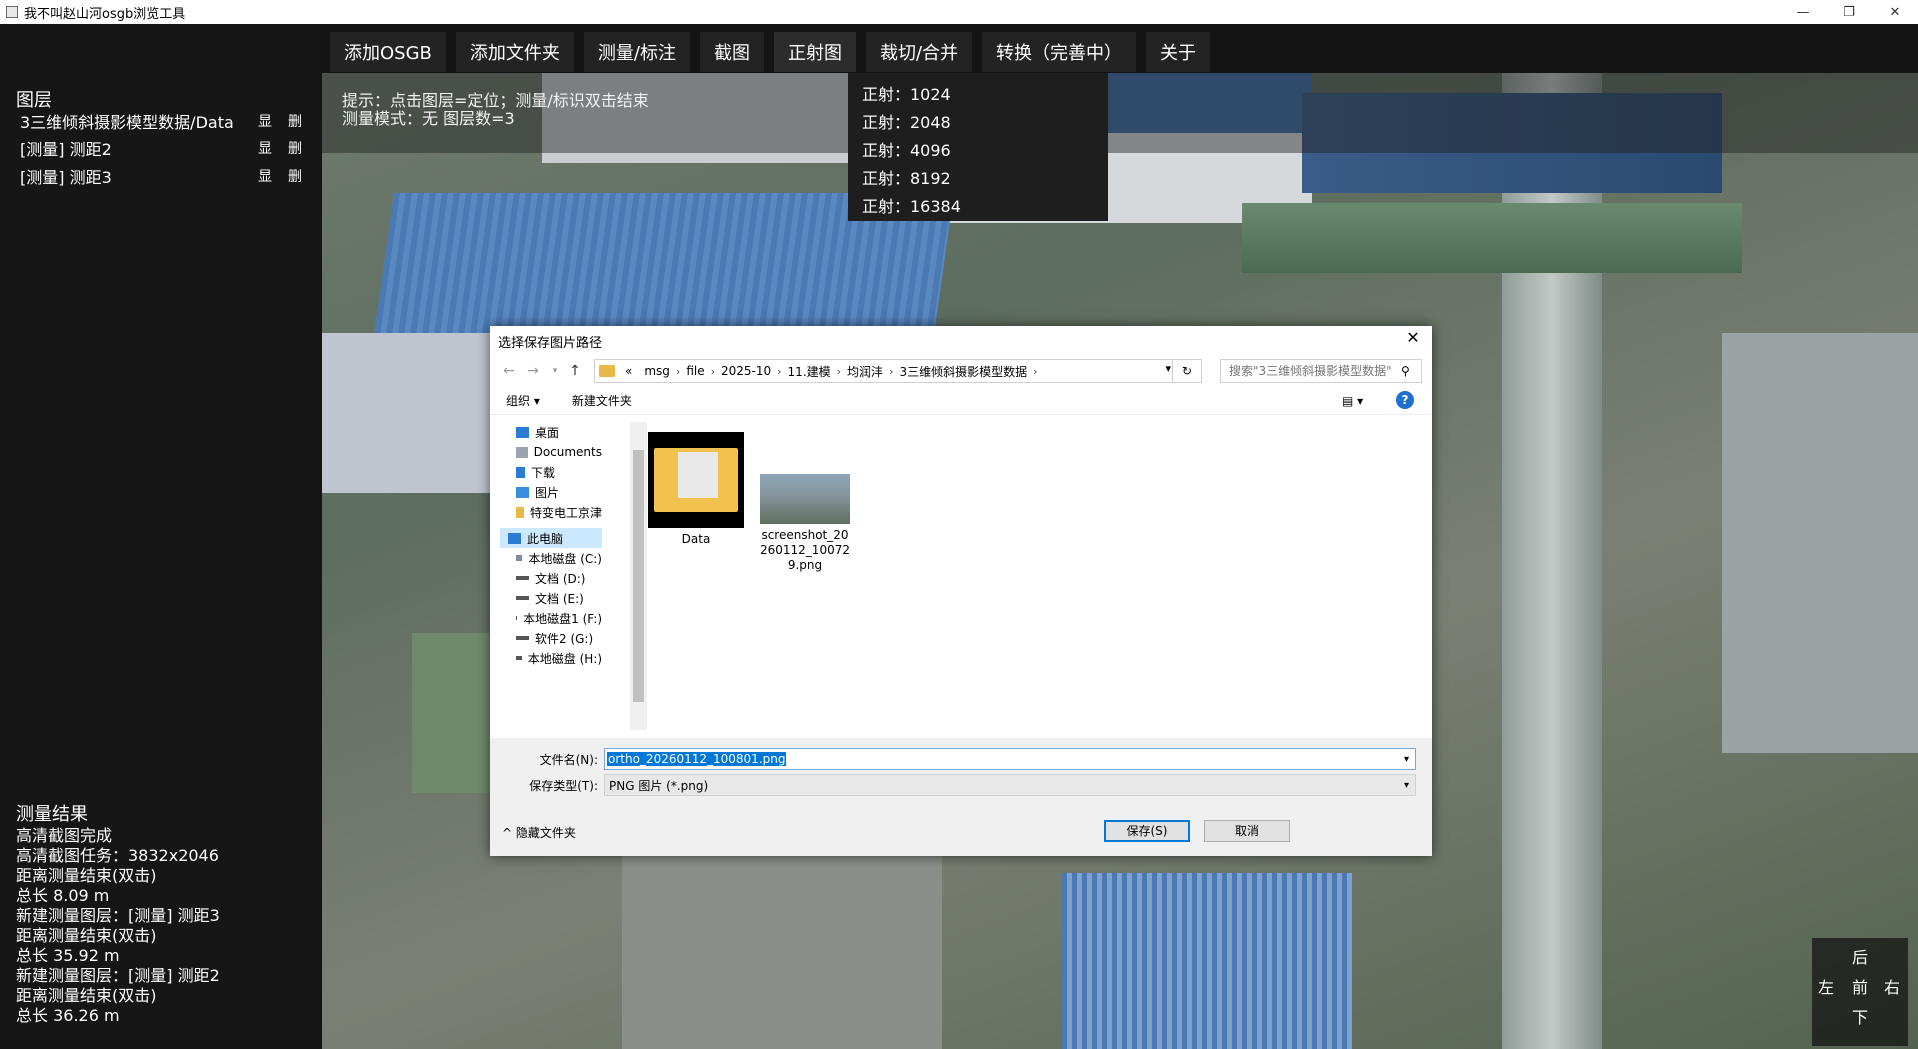 Image resolution: width=1918 pixels, height=1049 pixels. I want to click on ortho-option-1024: 正射：1024, so click(978, 93).